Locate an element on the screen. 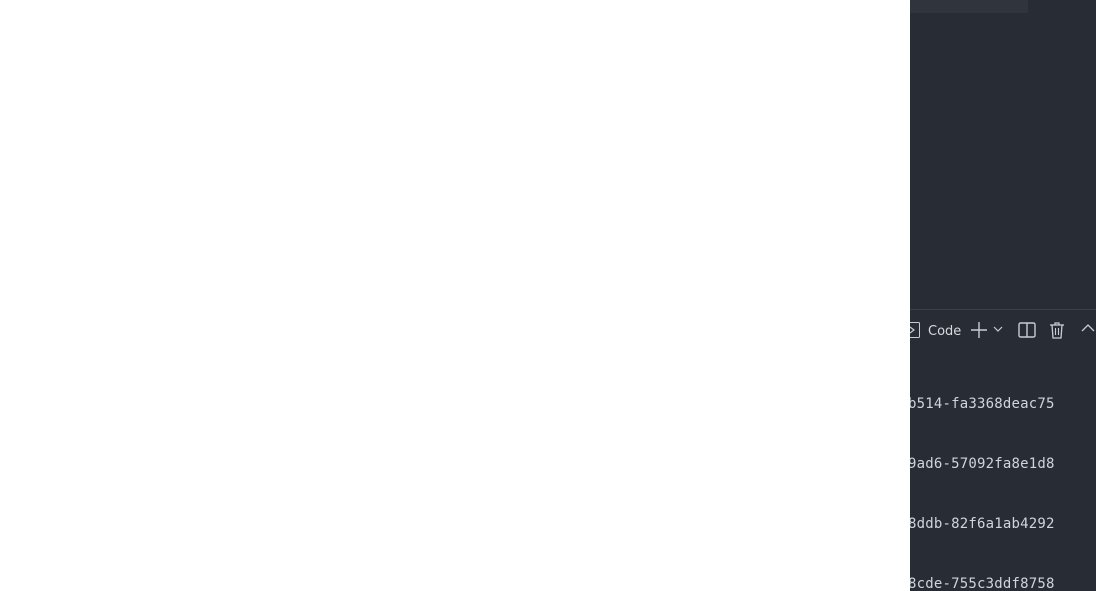  terminal-line: b514-fa3368deac75 is located at coordinates (982, 404).